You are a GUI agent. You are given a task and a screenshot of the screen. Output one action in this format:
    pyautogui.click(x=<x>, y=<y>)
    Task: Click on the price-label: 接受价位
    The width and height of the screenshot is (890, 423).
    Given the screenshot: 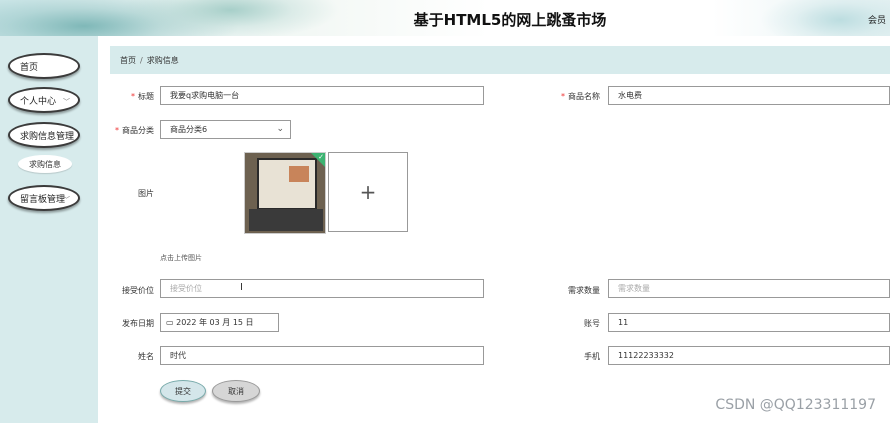 What is the action you would take?
    pyautogui.click(x=138, y=290)
    